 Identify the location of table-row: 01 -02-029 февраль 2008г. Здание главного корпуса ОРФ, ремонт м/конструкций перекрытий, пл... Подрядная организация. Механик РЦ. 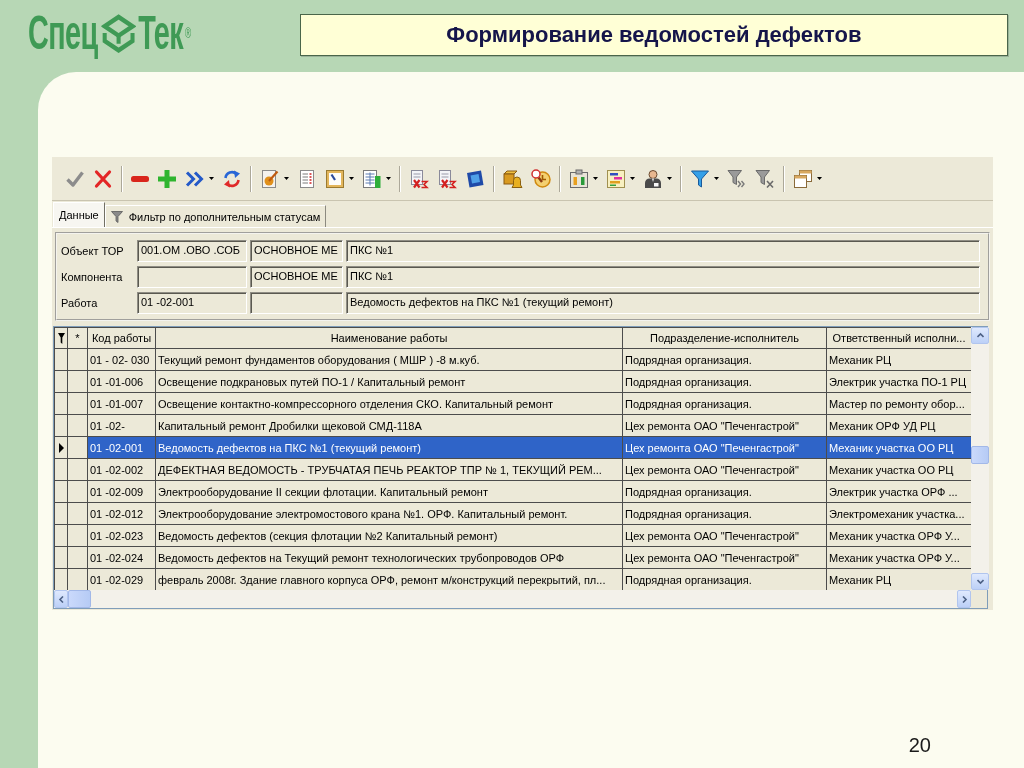
(512, 579).